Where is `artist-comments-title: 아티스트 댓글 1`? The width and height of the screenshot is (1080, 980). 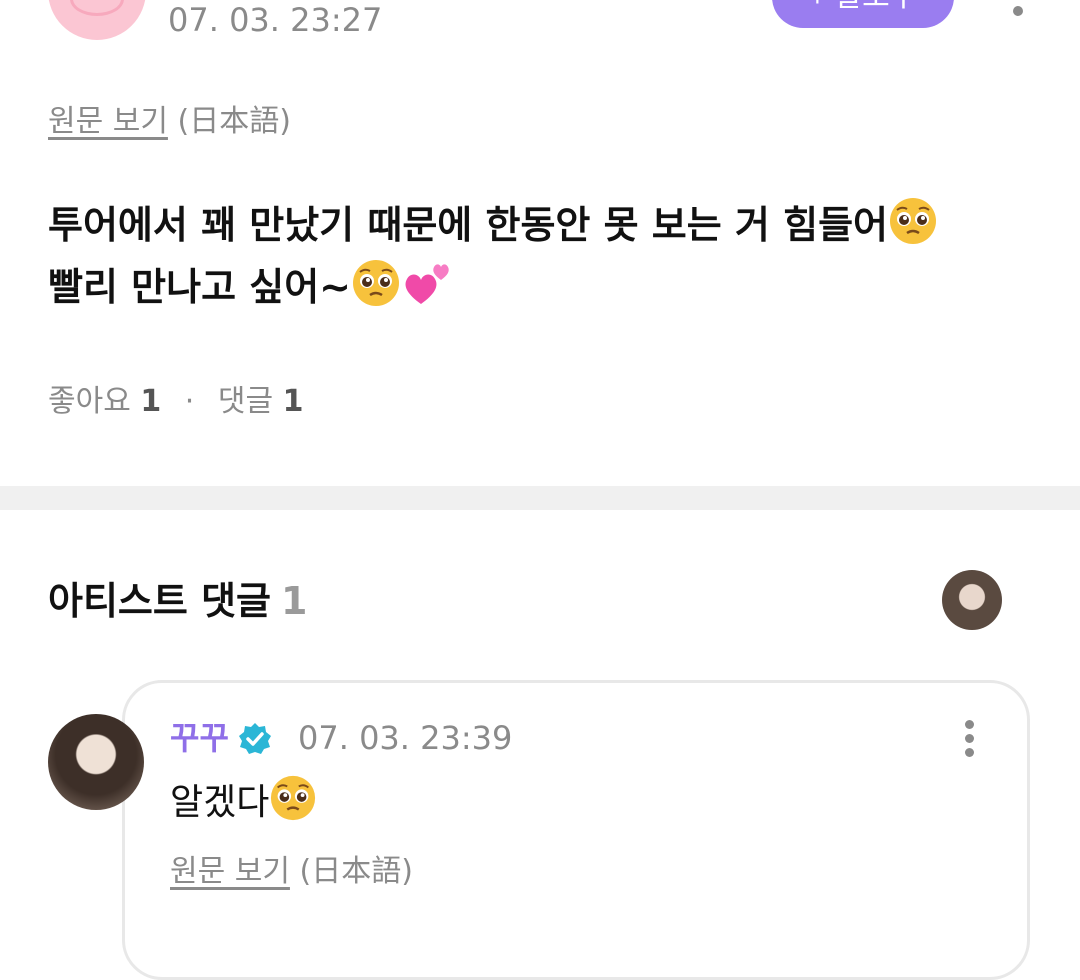 artist-comments-title: 아티스트 댓글 1 is located at coordinates (177, 601).